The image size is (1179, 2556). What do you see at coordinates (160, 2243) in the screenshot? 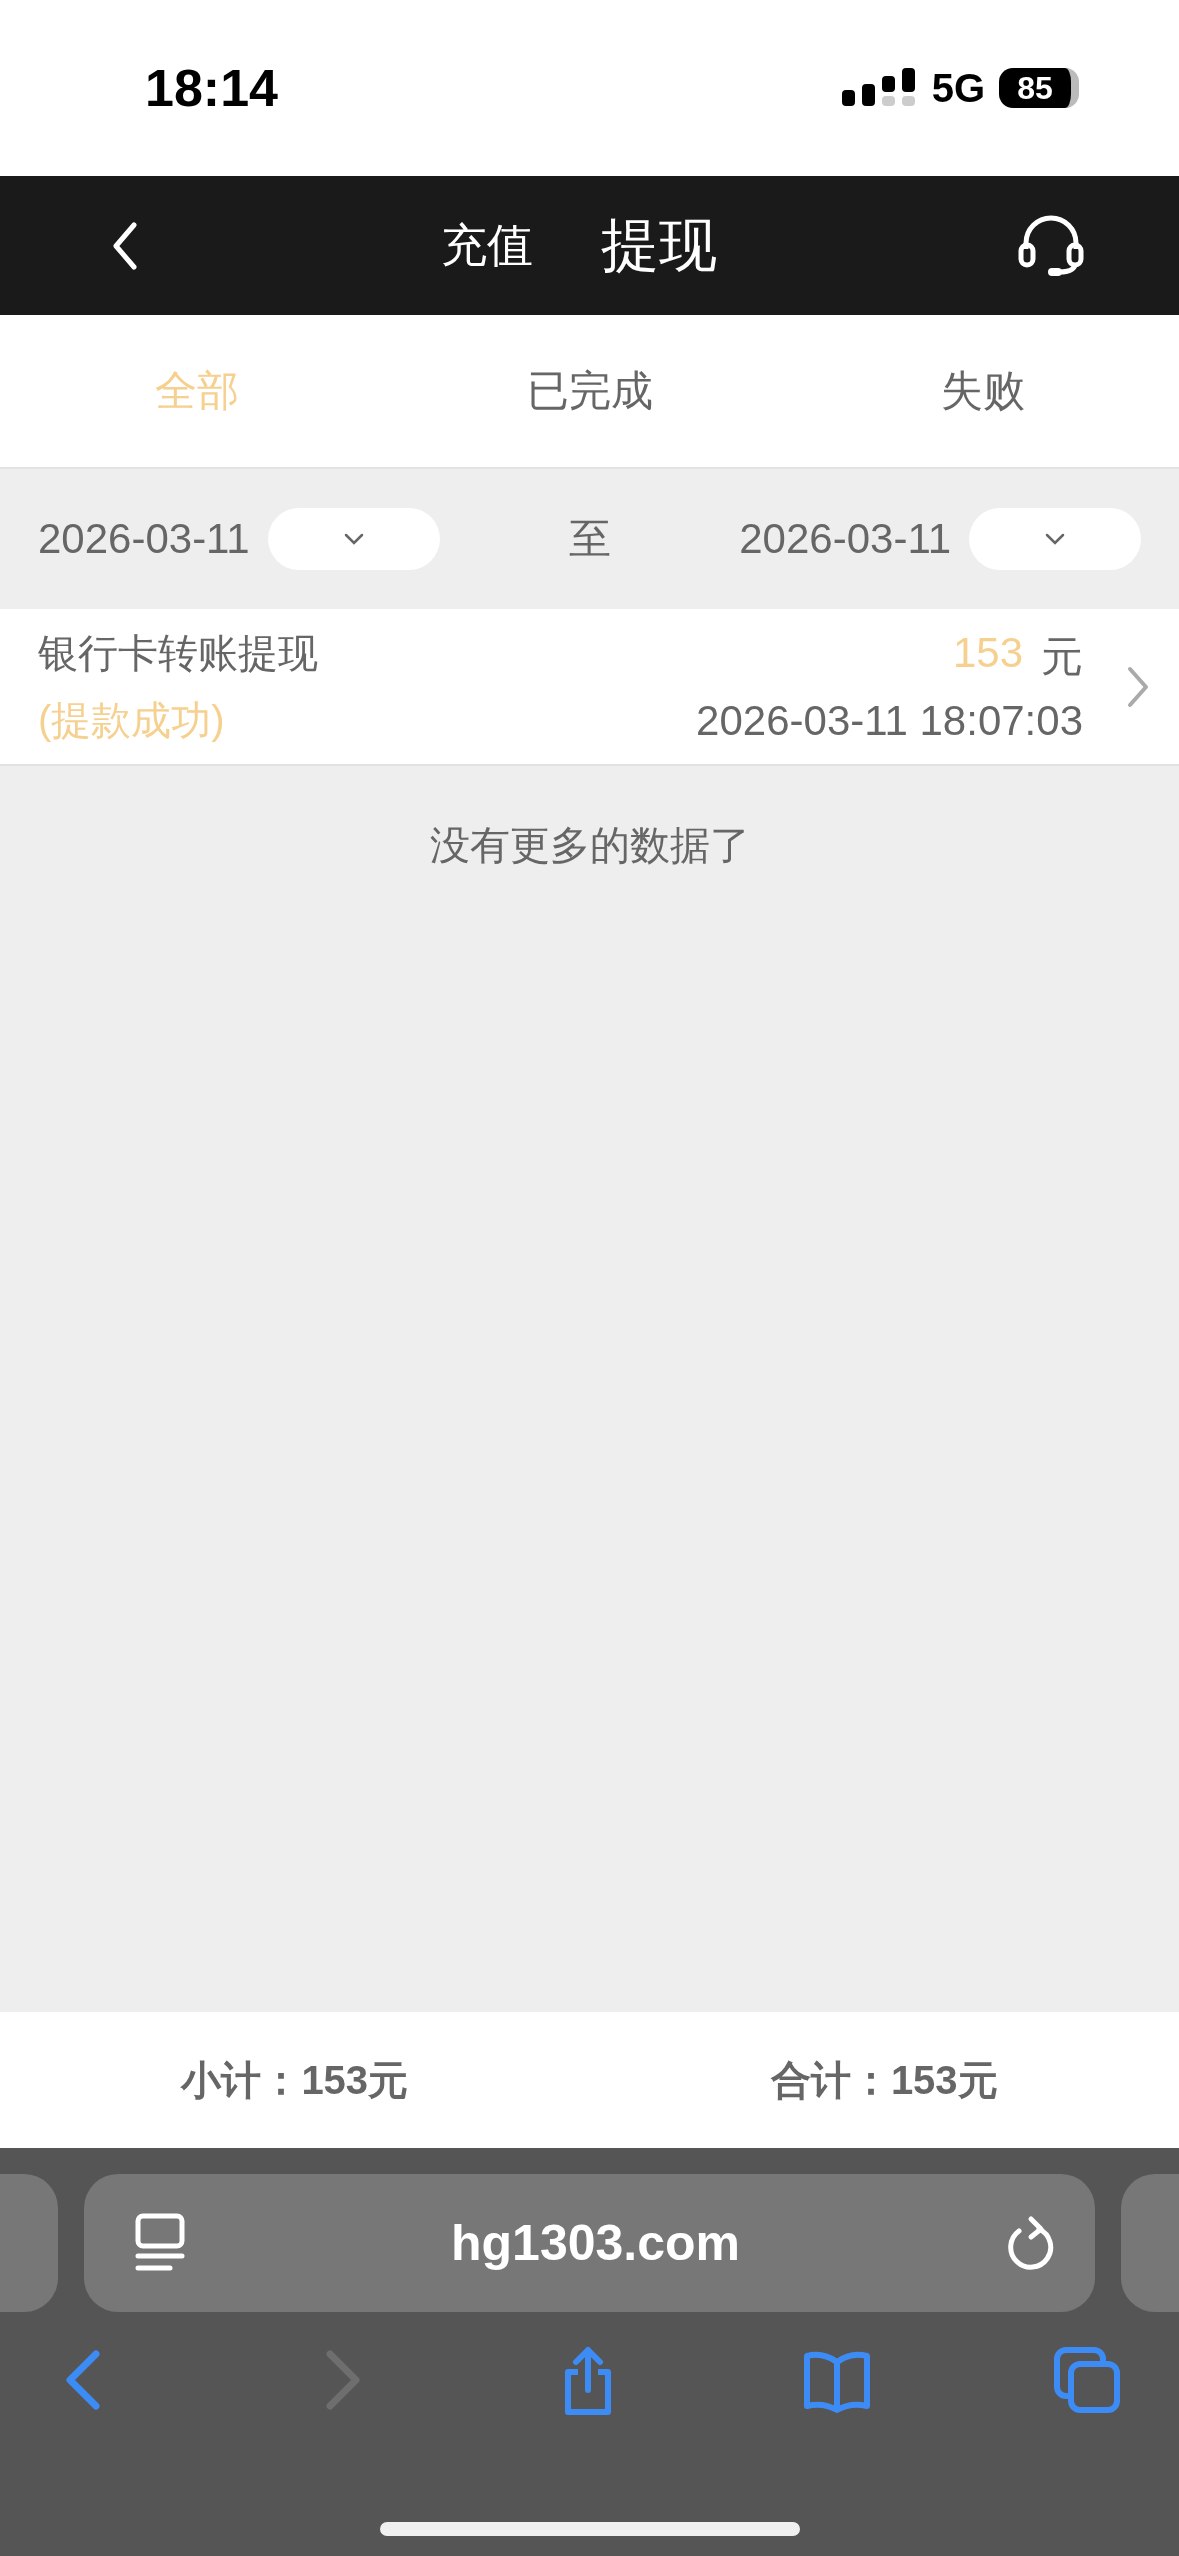
I see `reader-icon` at bounding box center [160, 2243].